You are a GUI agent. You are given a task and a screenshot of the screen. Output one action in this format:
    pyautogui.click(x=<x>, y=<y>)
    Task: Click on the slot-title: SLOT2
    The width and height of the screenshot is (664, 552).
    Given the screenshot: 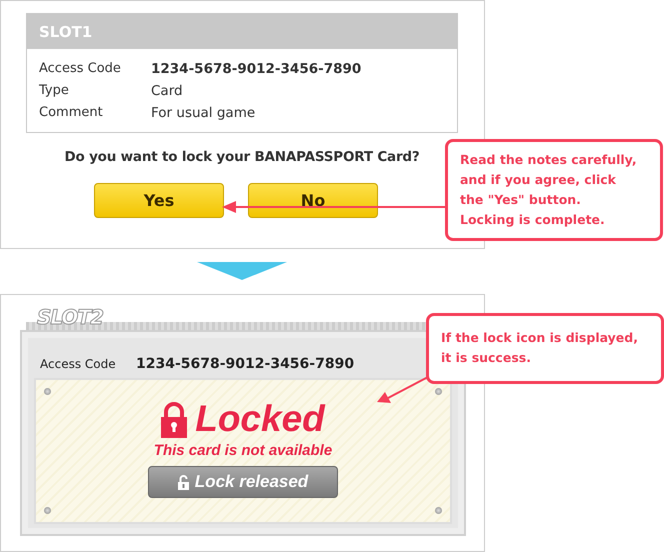 What is the action you would take?
    pyautogui.click(x=70, y=317)
    